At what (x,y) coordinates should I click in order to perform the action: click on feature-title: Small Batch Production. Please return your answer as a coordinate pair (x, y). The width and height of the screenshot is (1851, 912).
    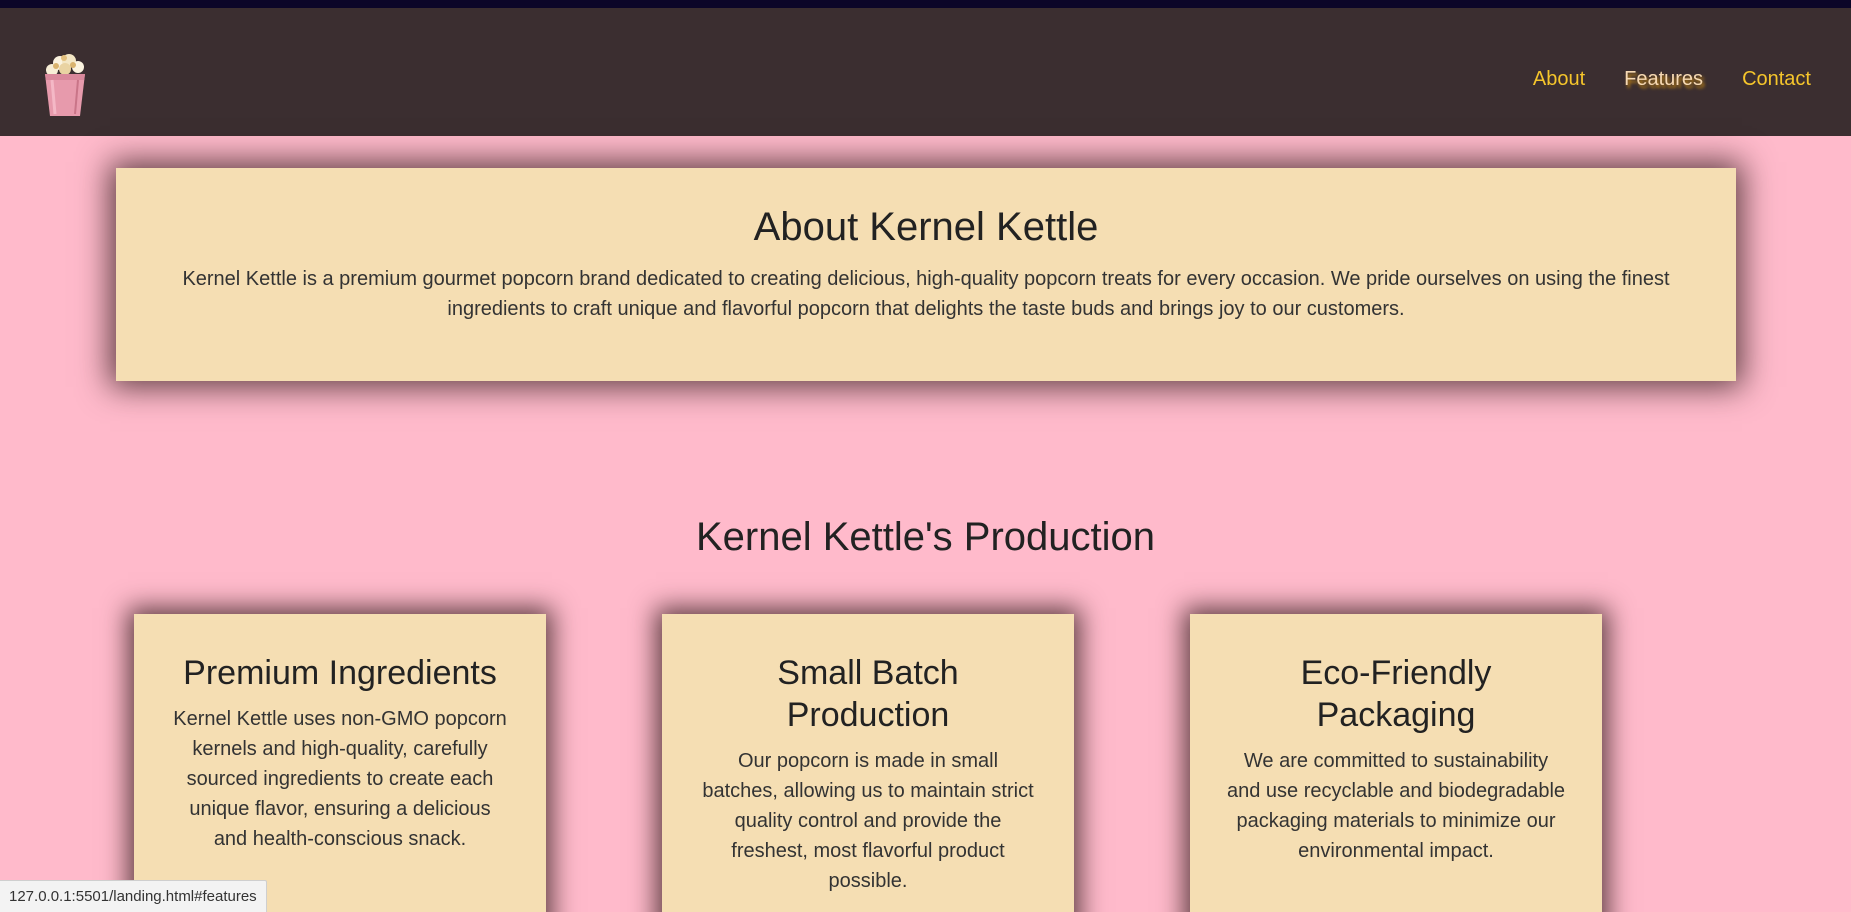
    Looking at the image, I should click on (868, 694).